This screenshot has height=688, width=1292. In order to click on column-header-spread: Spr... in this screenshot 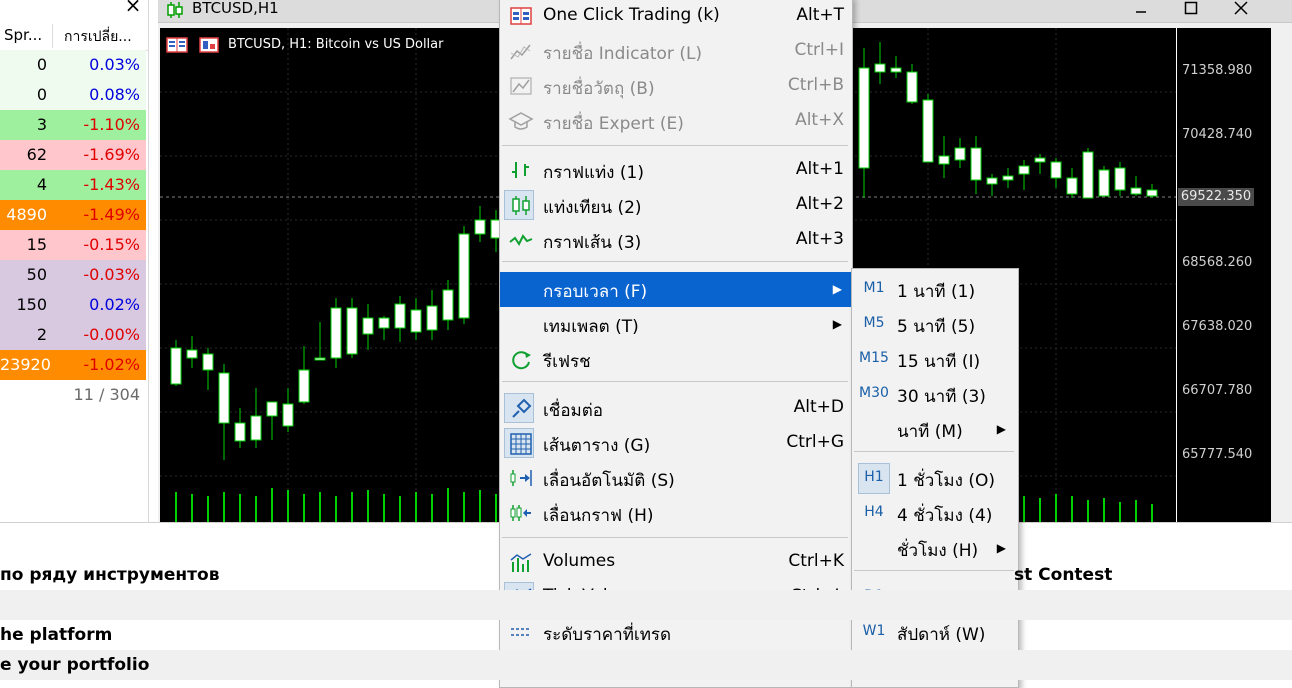, I will do `click(23, 35)`.